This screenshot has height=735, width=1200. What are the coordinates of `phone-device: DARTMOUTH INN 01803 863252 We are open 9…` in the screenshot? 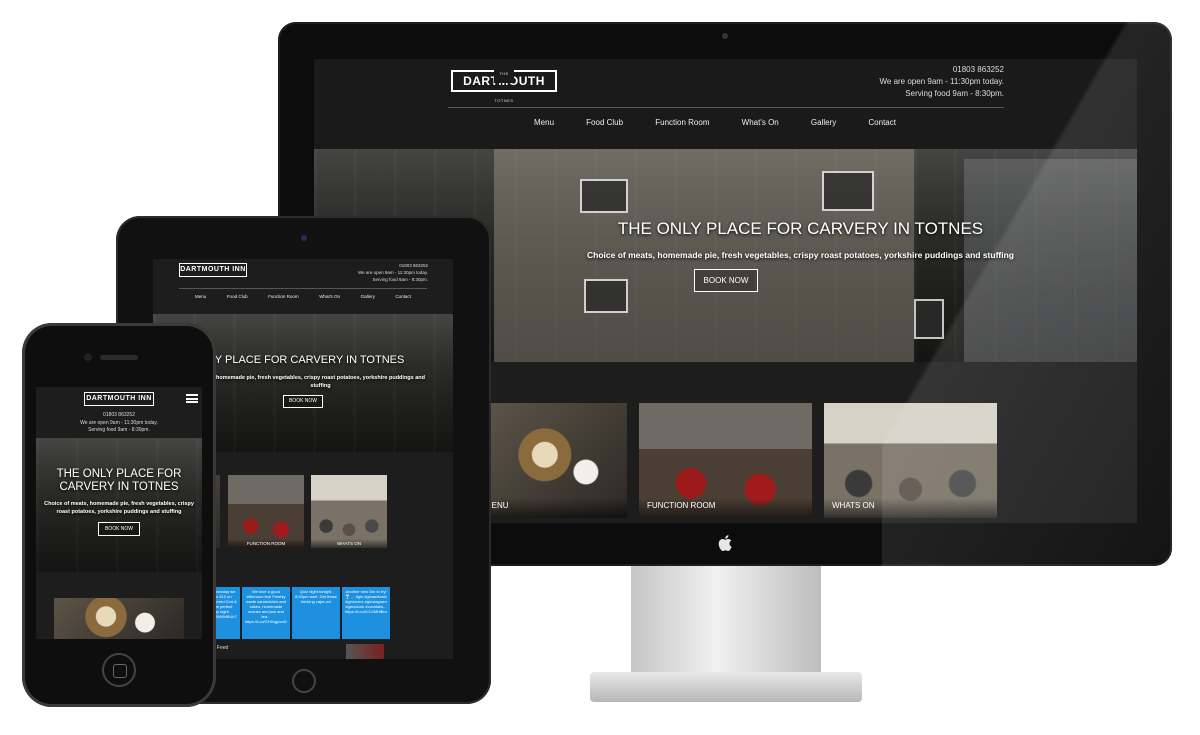 It's located at (119, 515).